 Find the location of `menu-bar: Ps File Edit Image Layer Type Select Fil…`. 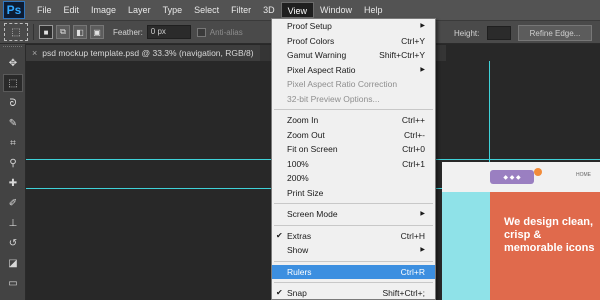

menu-bar: Ps File Edit Image Layer Type Select Fil… is located at coordinates (300, 10).